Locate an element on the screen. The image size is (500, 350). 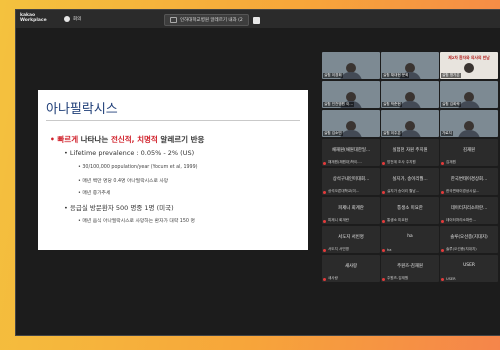
slide-bullet-main: • 빠르게 나타나는 전신적, 치명적 알레르기 반응 is located at coordinates (127, 139).